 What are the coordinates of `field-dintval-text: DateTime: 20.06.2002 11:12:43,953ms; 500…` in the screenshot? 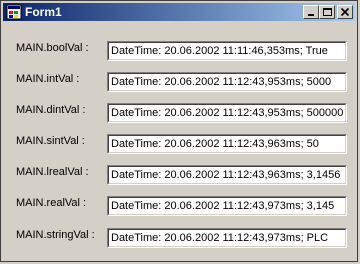 It's located at (227, 113).